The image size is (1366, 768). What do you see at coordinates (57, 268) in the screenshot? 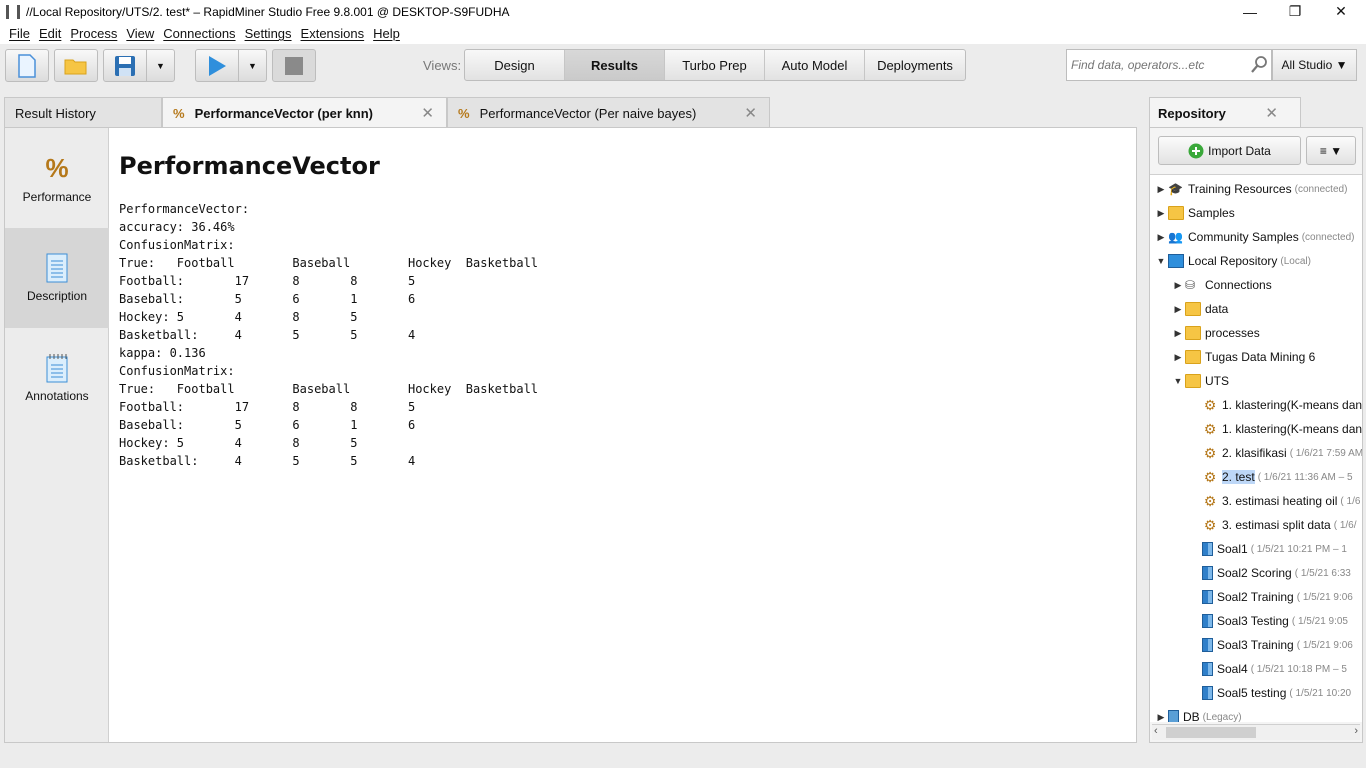
I see `document-icon` at bounding box center [57, 268].